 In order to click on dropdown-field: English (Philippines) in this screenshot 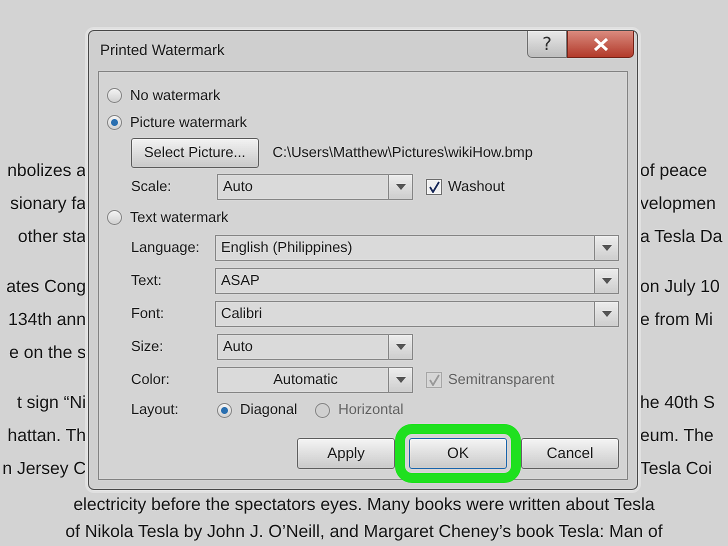, I will do `click(405, 247)`.